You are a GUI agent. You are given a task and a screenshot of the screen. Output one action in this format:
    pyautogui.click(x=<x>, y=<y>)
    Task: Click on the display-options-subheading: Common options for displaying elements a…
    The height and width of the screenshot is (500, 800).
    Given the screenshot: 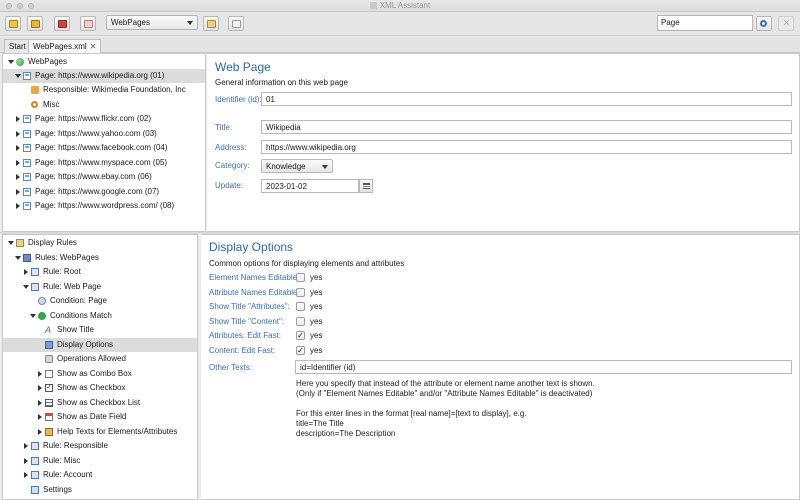 What is the action you would take?
    pyautogui.click(x=307, y=263)
    